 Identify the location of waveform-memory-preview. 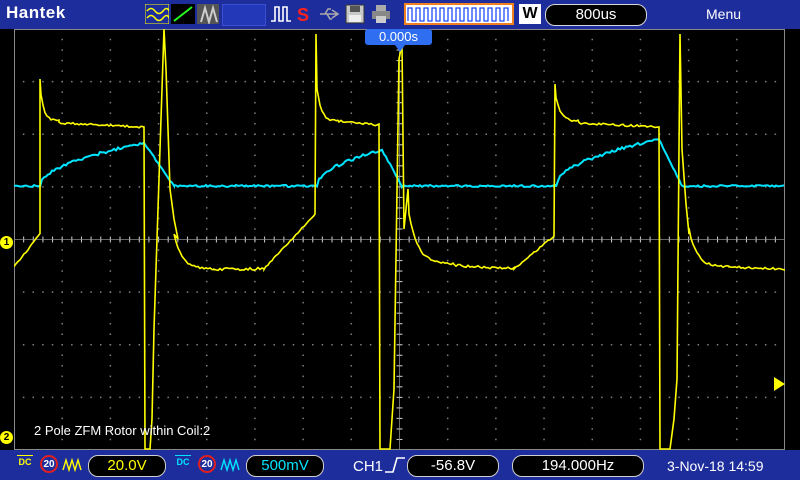
(459, 14).